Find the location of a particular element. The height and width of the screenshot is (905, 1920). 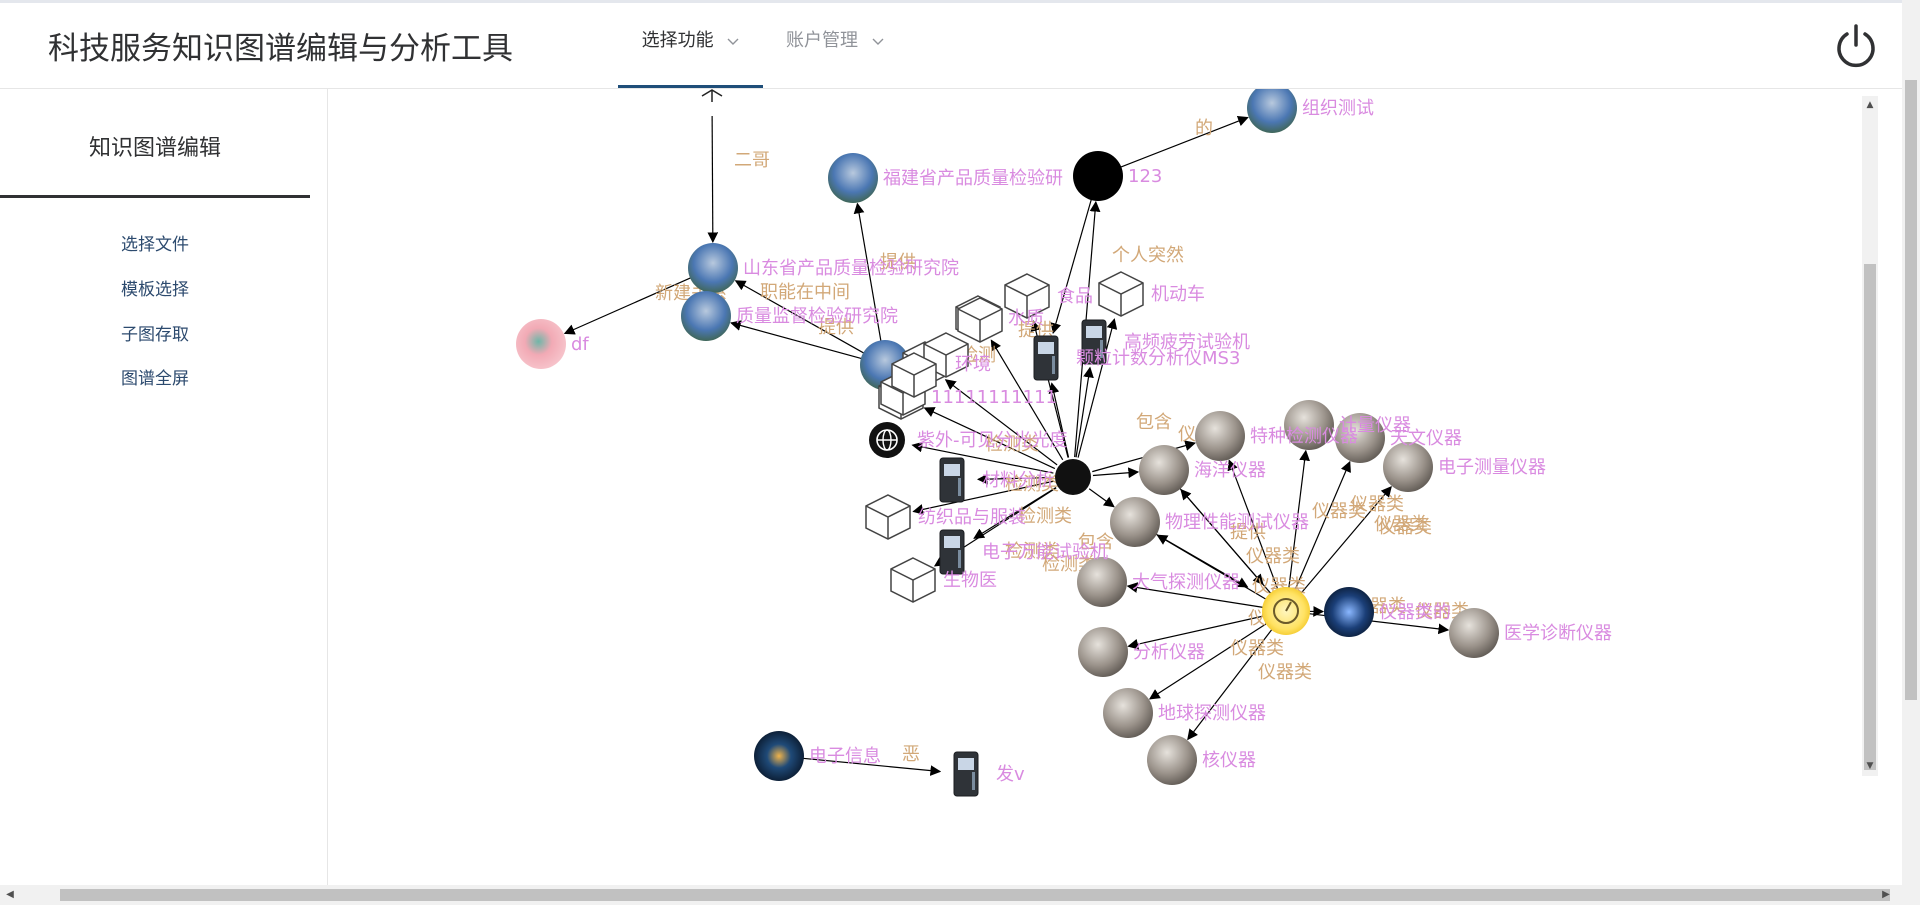

header: 科技服务知识图谱编辑与分析工具 选择功能 账户管理 is located at coordinates (960, 46).